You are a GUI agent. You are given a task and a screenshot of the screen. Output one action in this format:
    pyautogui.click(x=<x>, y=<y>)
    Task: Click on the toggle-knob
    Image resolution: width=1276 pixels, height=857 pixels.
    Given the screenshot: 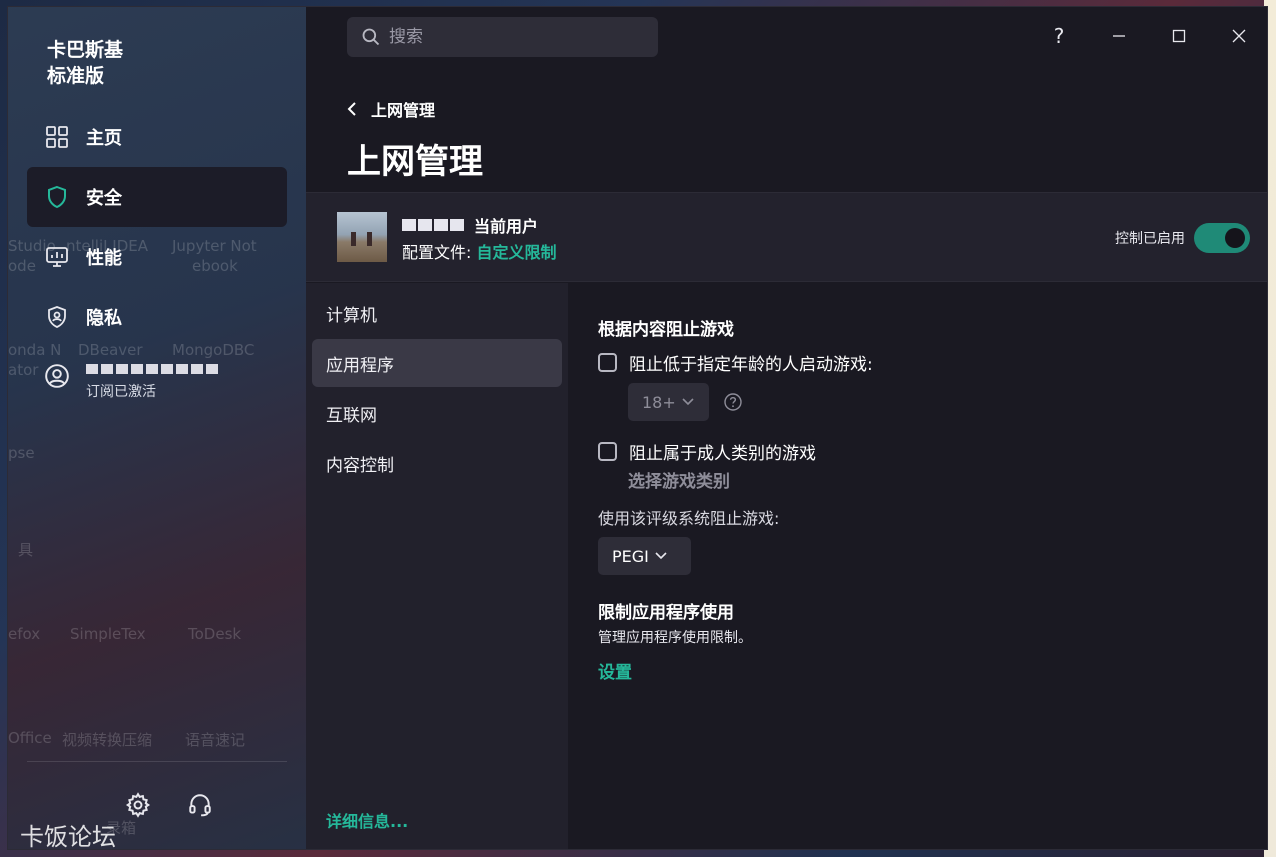 What is the action you would take?
    pyautogui.click(x=1235, y=238)
    